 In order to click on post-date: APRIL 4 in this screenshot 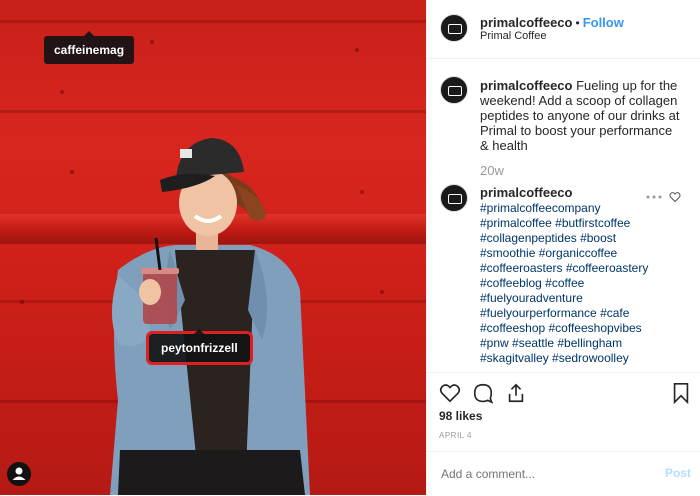, I will do `click(455, 435)`.